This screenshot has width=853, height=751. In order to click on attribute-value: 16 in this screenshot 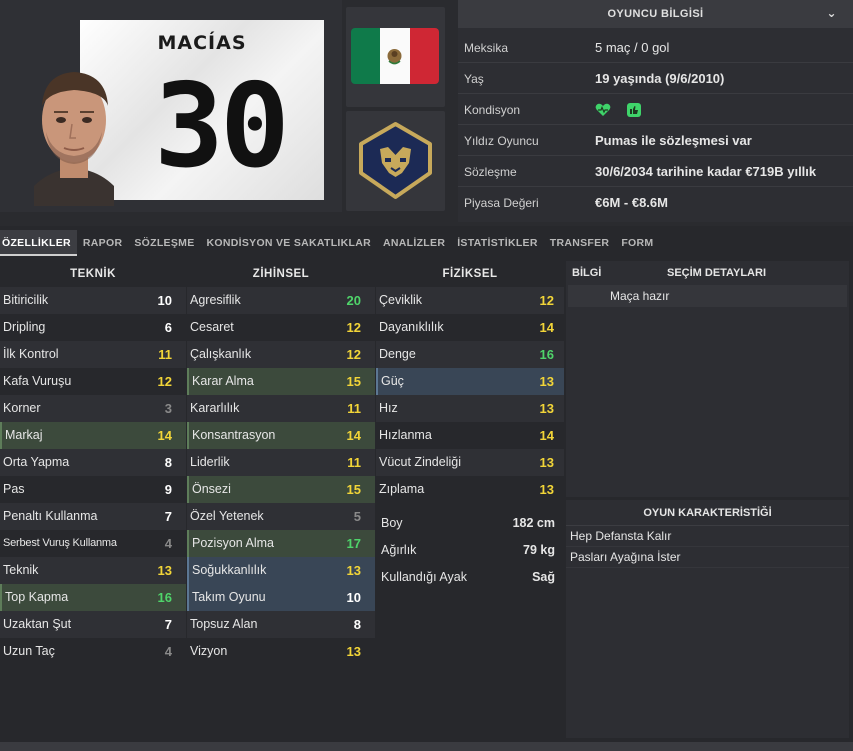, I will do `click(546, 354)`.